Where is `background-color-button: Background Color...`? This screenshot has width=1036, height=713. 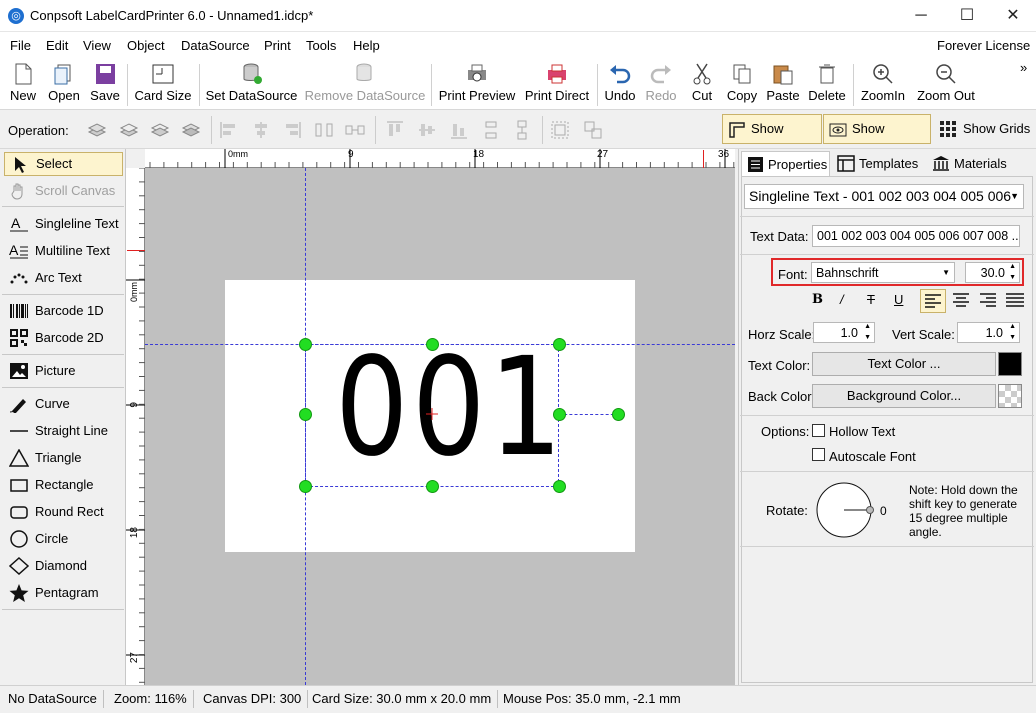 background-color-button: Background Color... is located at coordinates (904, 396).